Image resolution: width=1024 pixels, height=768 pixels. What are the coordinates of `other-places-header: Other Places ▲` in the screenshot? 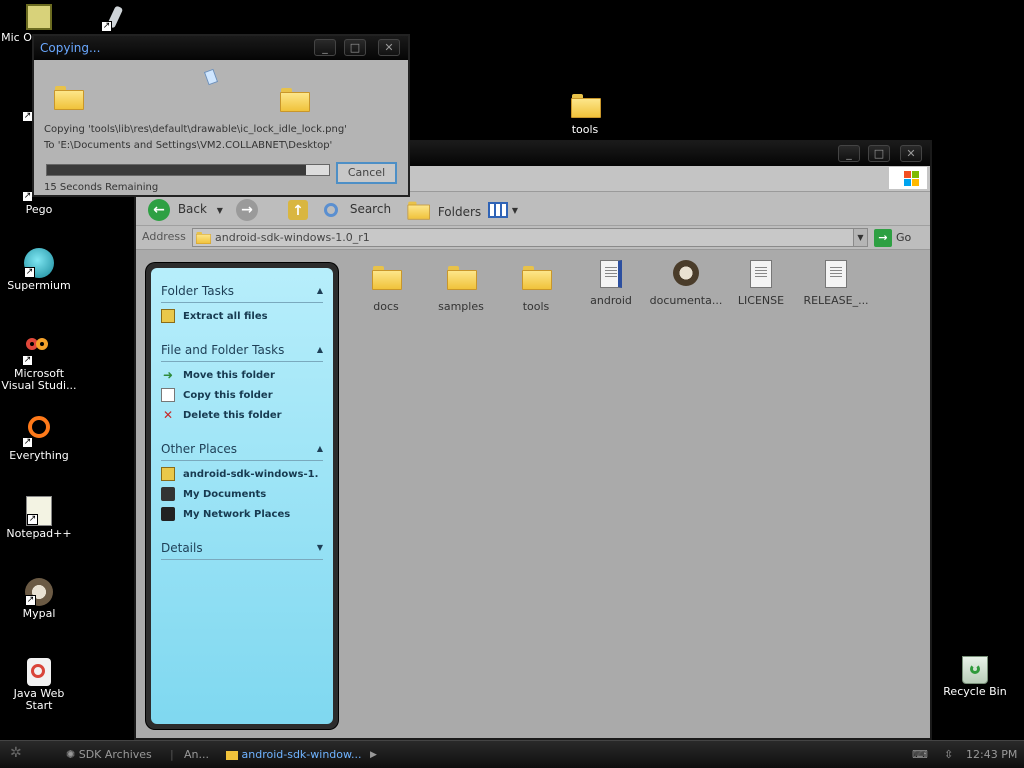 It's located at (242, 448).